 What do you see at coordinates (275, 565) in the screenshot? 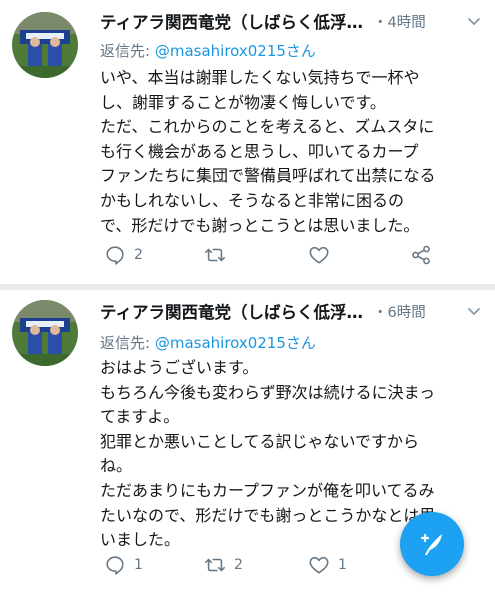
I see `tweet-actions: 1 2 1` at bounding box center [275, 565].